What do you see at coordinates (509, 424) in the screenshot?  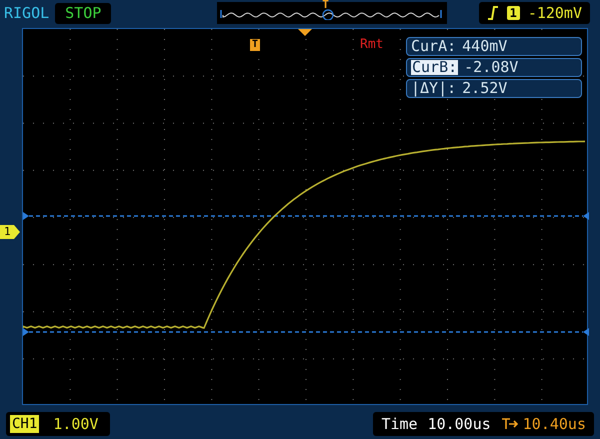 I see `trigger-offset-icon` at bounding box center [509, 424].